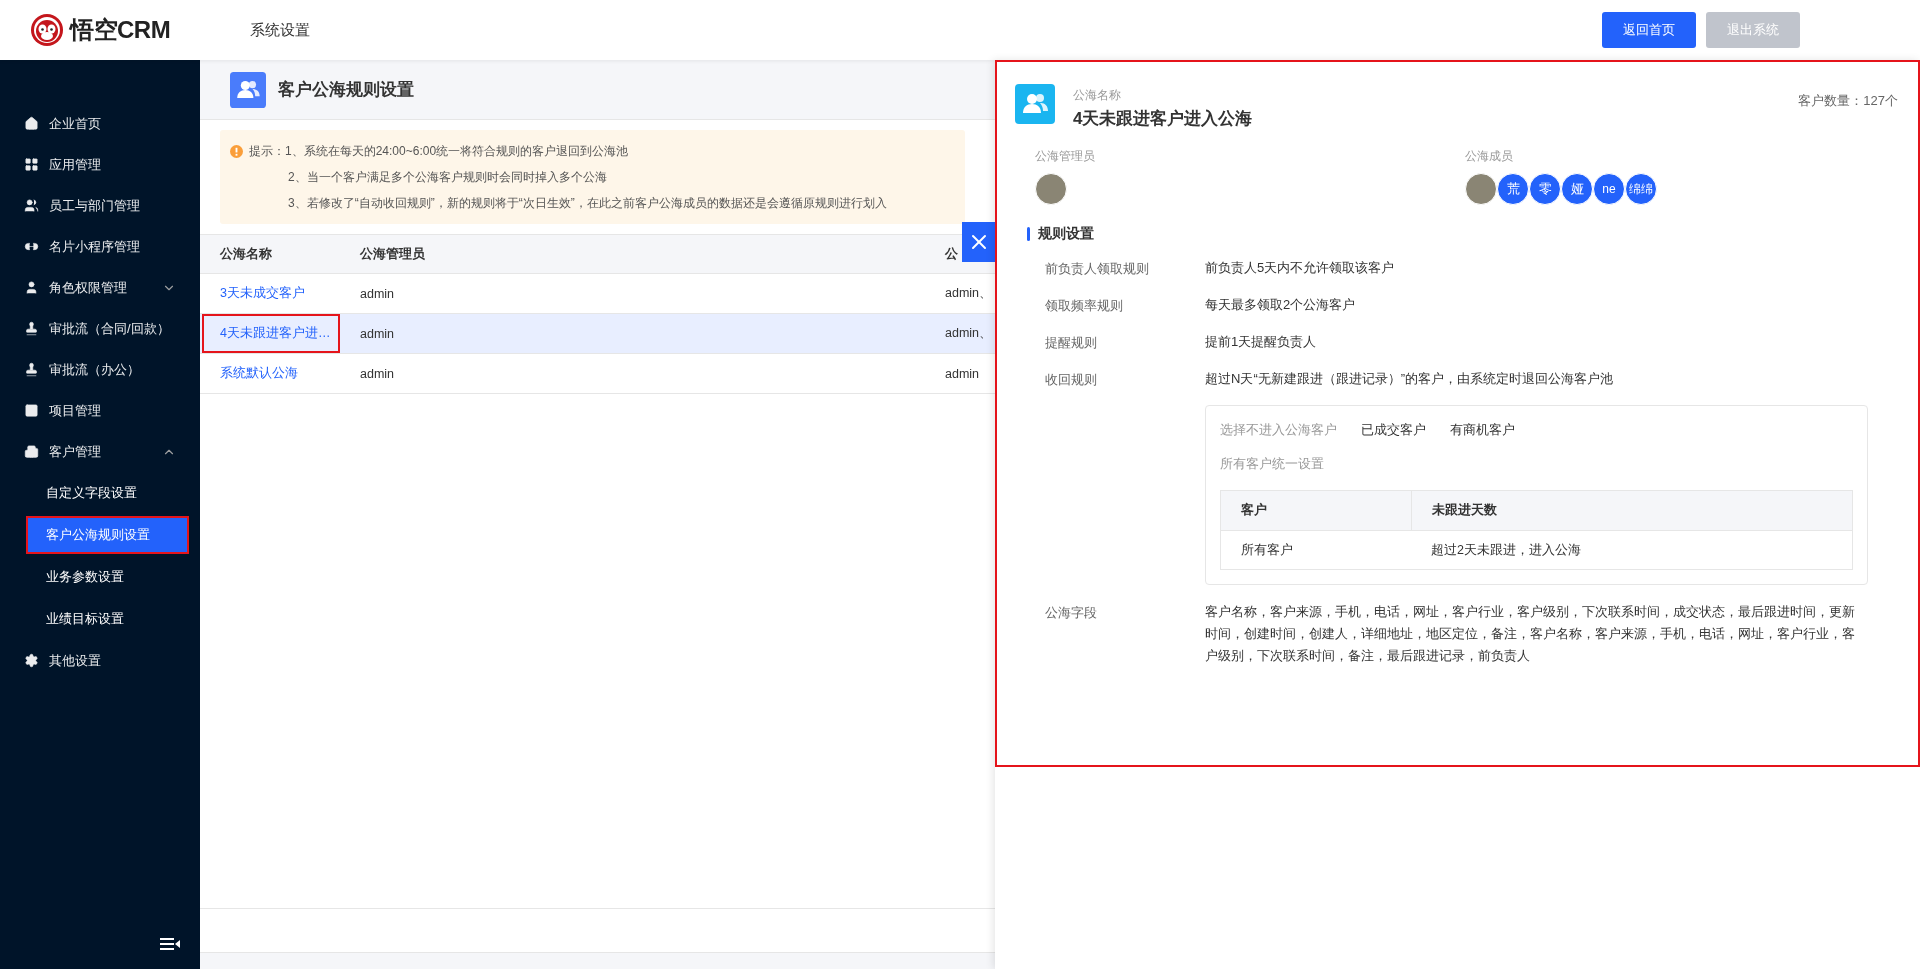 The image size is (1920, 969). Describe the element at coordinates (100, 205) in the screenshot. I see `sidebar-item: 员工与部门管理` at that location.